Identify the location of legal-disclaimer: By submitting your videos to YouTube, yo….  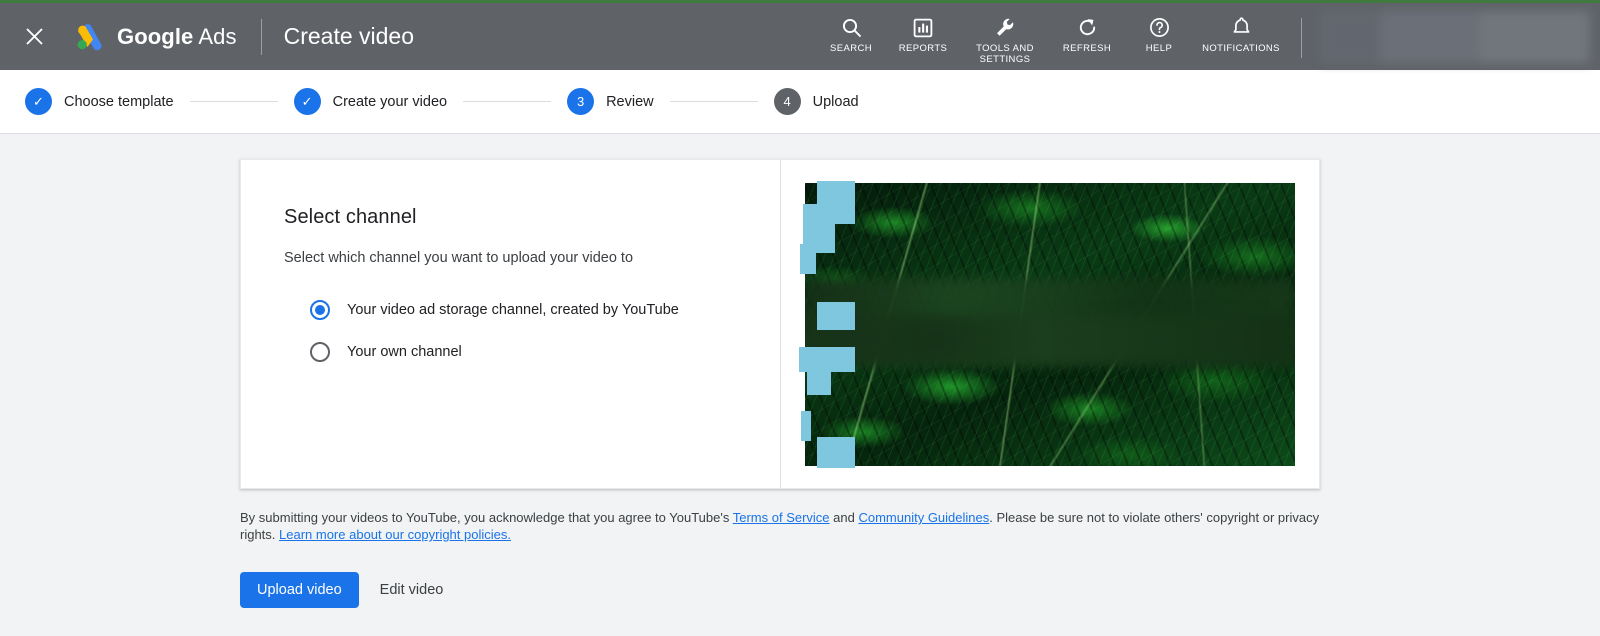
(780, 526).